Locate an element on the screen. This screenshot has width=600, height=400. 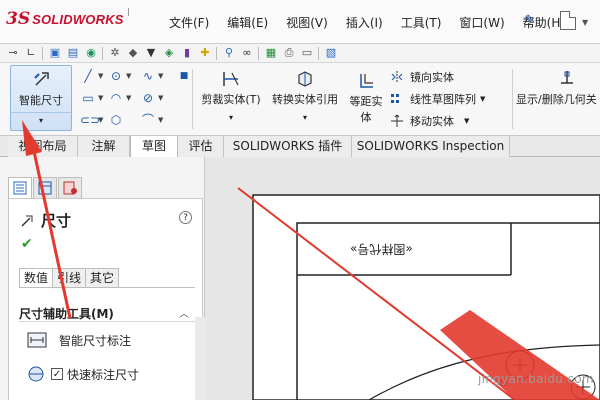
panel-scrollbar is located at coordinates (200, 358).